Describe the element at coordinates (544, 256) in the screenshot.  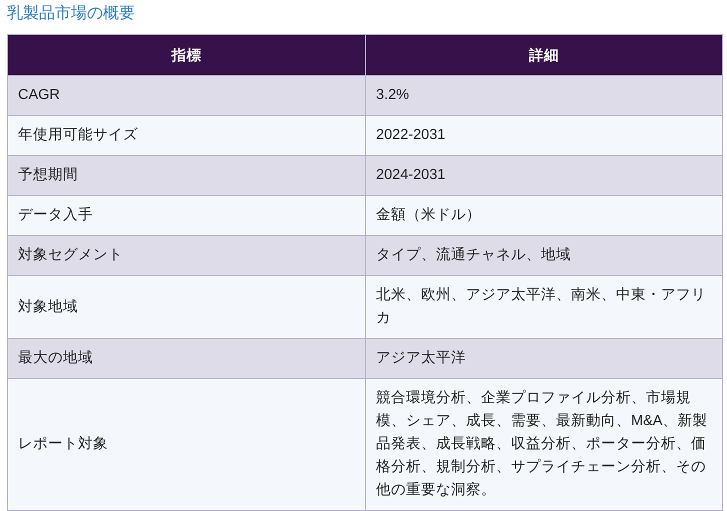
I see `table-cell: タイプ、流通チャネル、地域` at that location.